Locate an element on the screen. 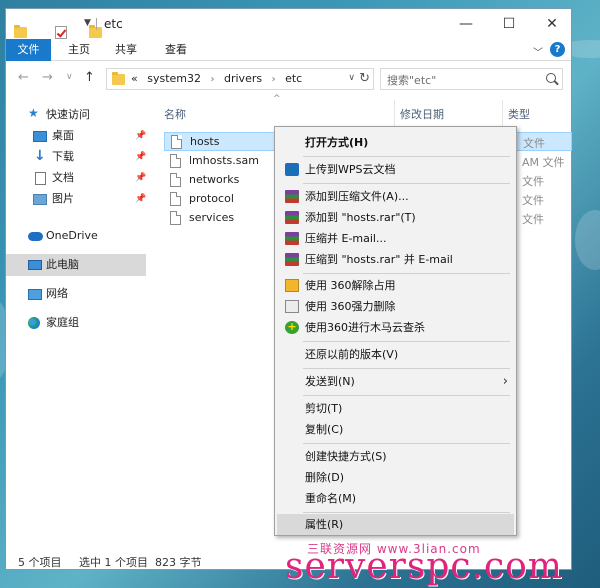 The width and height of the screenshot is (600, 588). column-header-type: 类型 is located at coordinates (519, 114).